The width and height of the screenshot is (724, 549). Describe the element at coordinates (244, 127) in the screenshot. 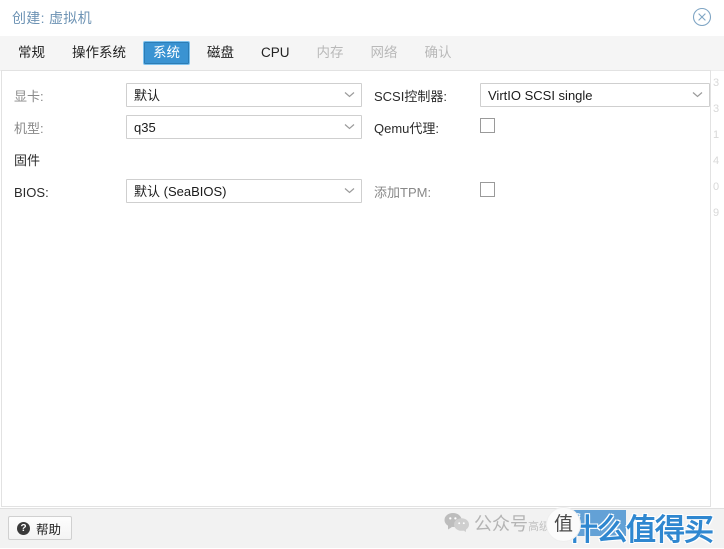

I see `machine-select: q35` at that location.